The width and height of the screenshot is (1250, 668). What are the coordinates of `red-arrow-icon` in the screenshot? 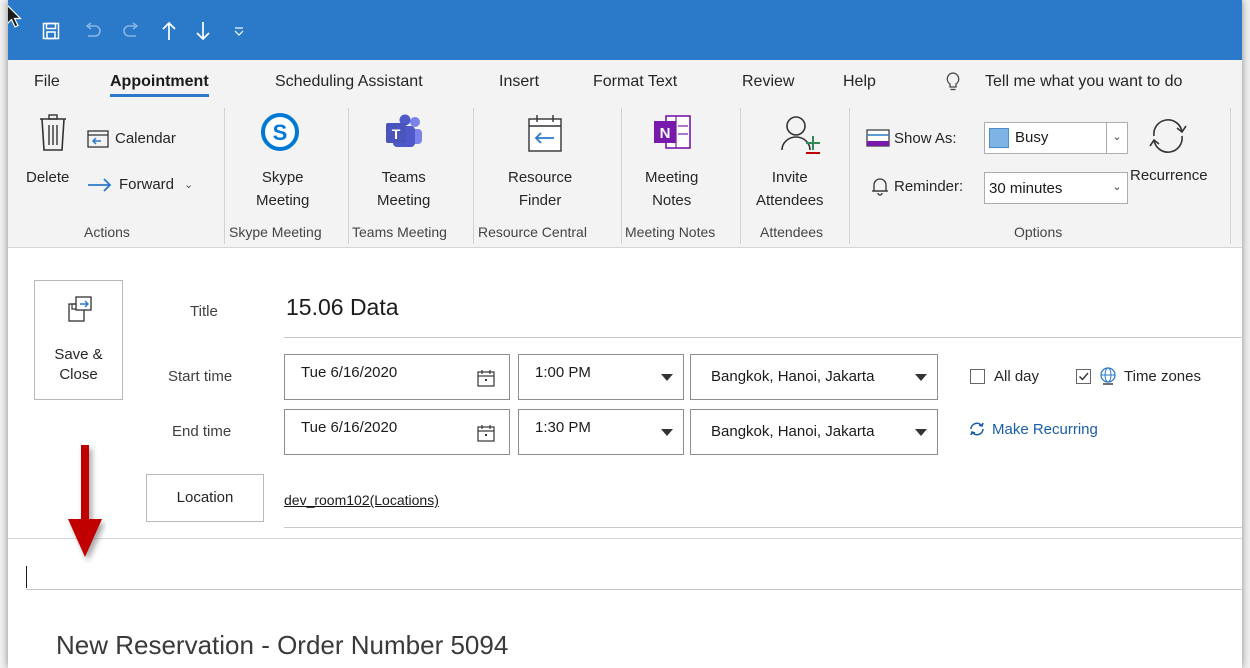 It's located at (85, 506).